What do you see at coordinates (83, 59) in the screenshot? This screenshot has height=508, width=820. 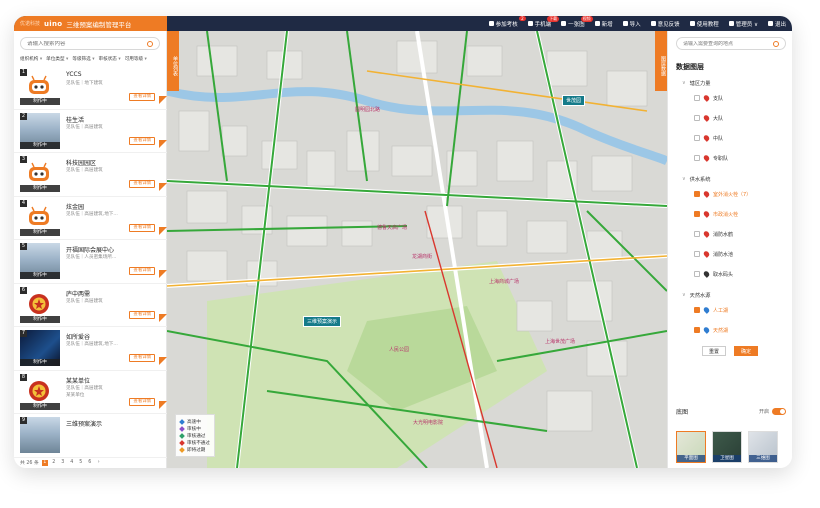 I see `filter-dropdown: 等级筛选` at bounding box center [83, 59].